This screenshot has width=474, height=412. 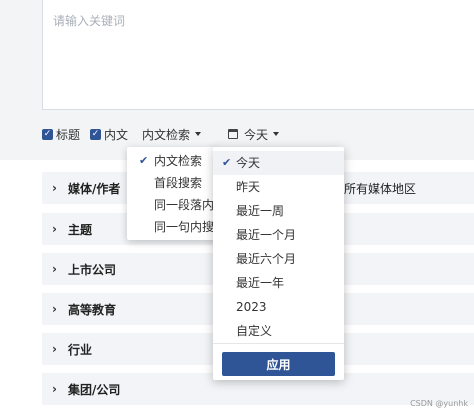 I want to click on search-mode-dropdown: 内文检索, so click(x=172, y=134).